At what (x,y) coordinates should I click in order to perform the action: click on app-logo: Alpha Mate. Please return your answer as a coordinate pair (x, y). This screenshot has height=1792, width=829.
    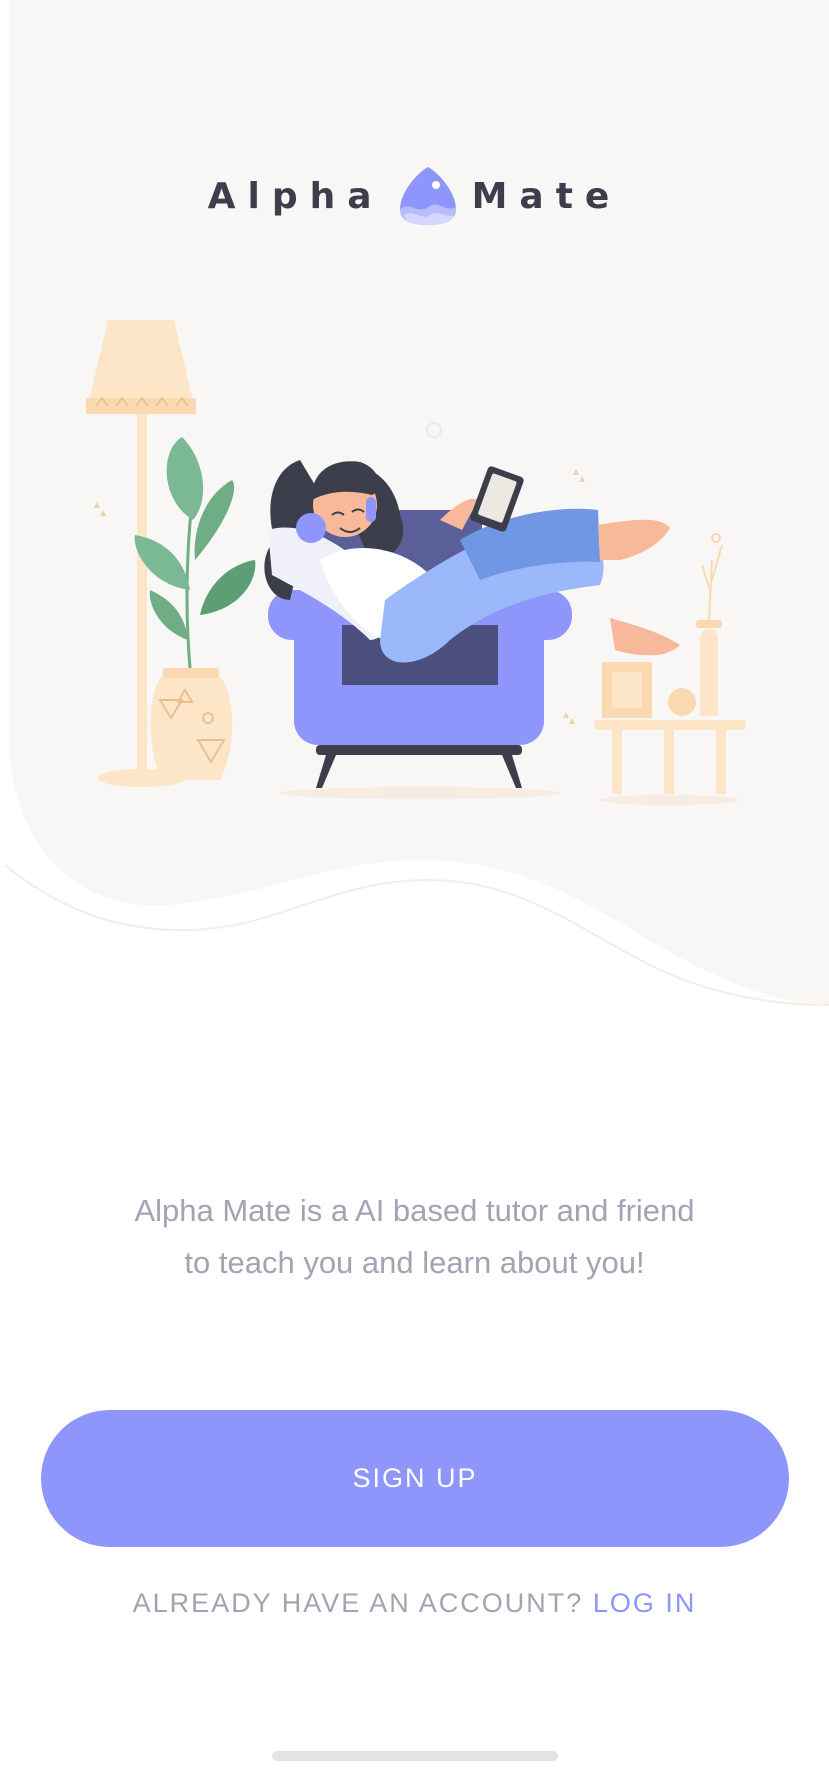
    Looking at the image, I should click on (414, 196).